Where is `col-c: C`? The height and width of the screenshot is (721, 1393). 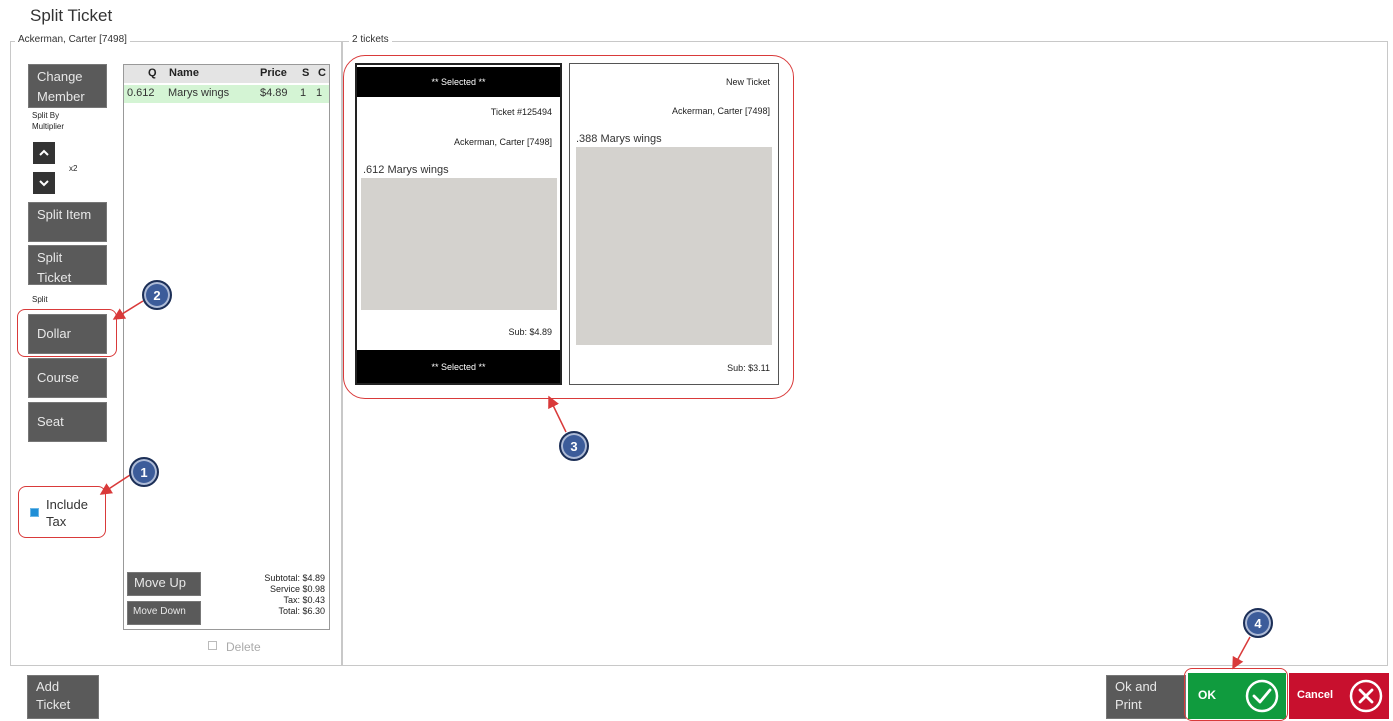 col-c: C is located at coordinates (322, 73).